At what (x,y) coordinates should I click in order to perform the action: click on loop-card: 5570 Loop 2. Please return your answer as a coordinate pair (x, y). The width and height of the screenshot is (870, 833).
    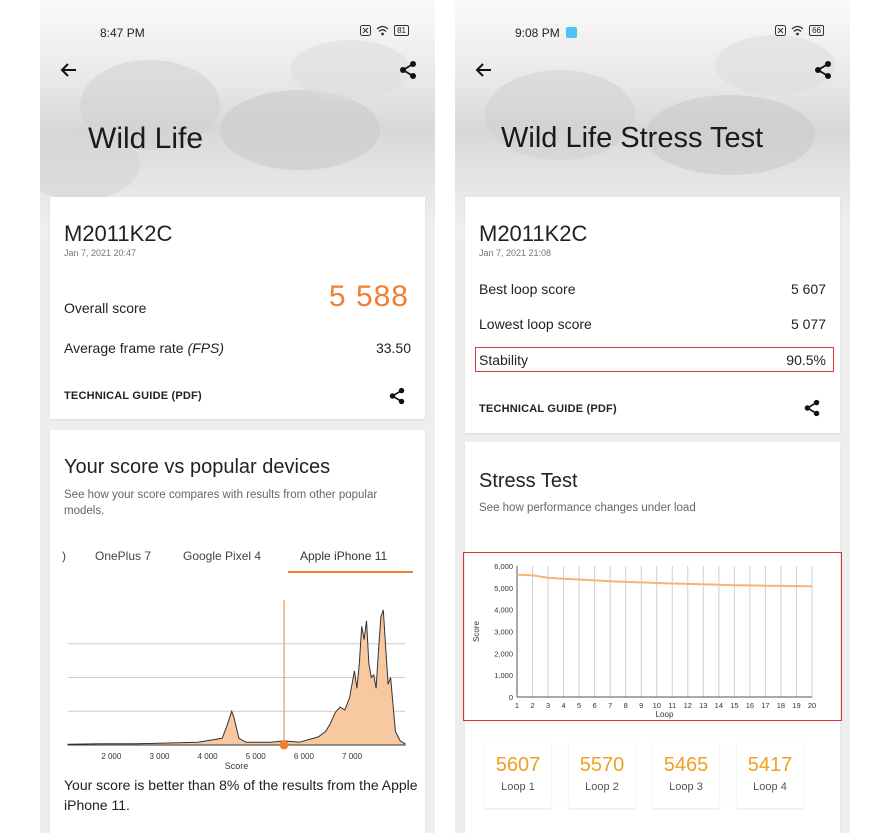
    Looking at the image, I should click on (602, 774).